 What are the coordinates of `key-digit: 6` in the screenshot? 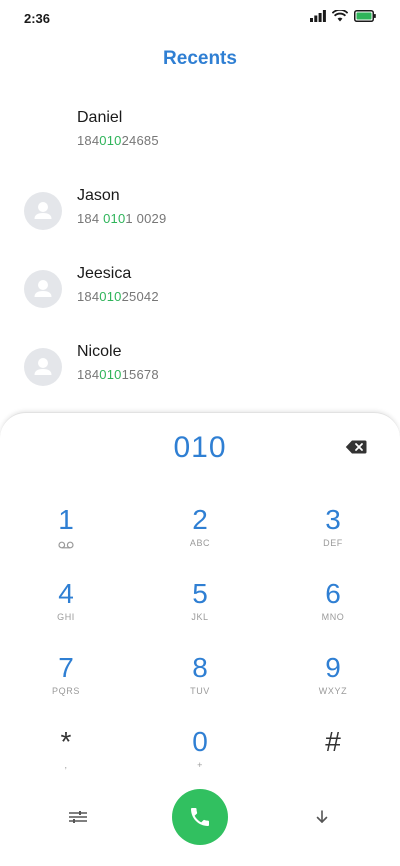 It's located at (333, 593).